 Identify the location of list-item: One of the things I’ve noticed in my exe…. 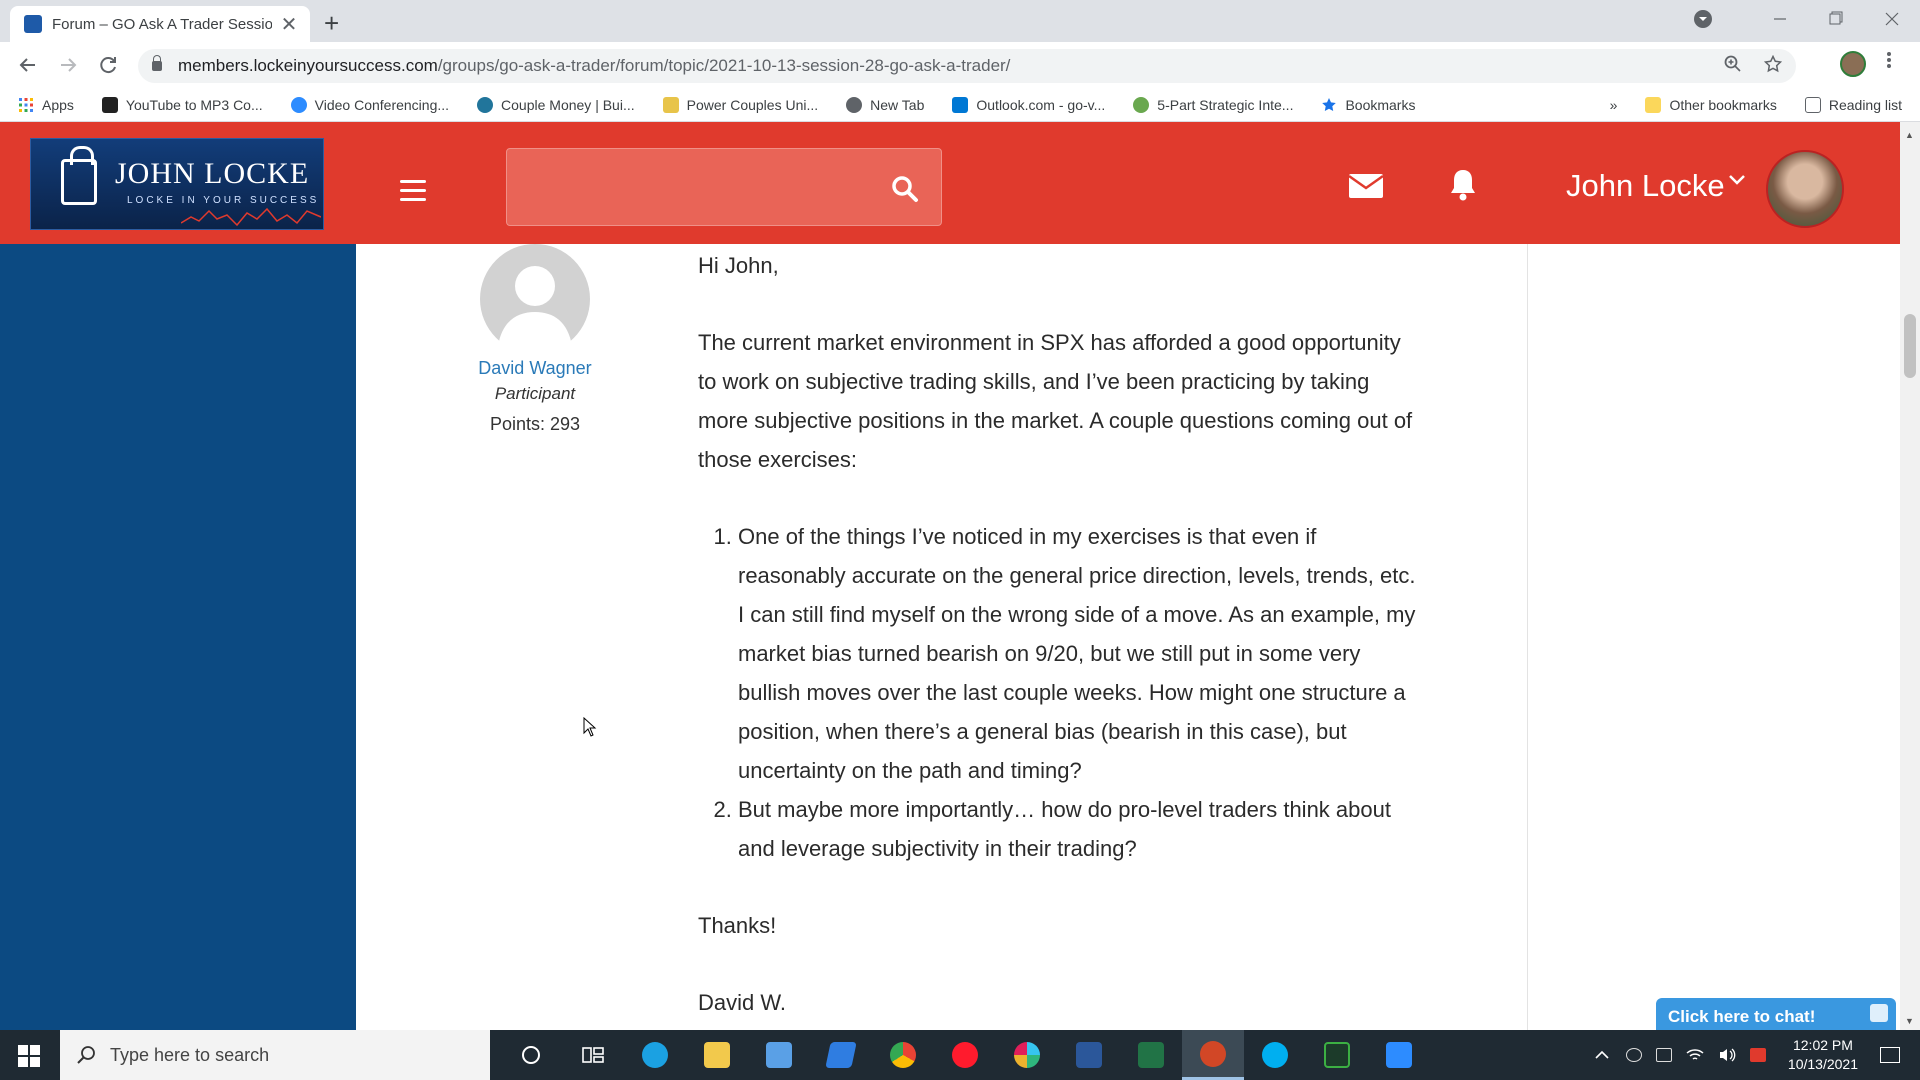
(1078, 653).